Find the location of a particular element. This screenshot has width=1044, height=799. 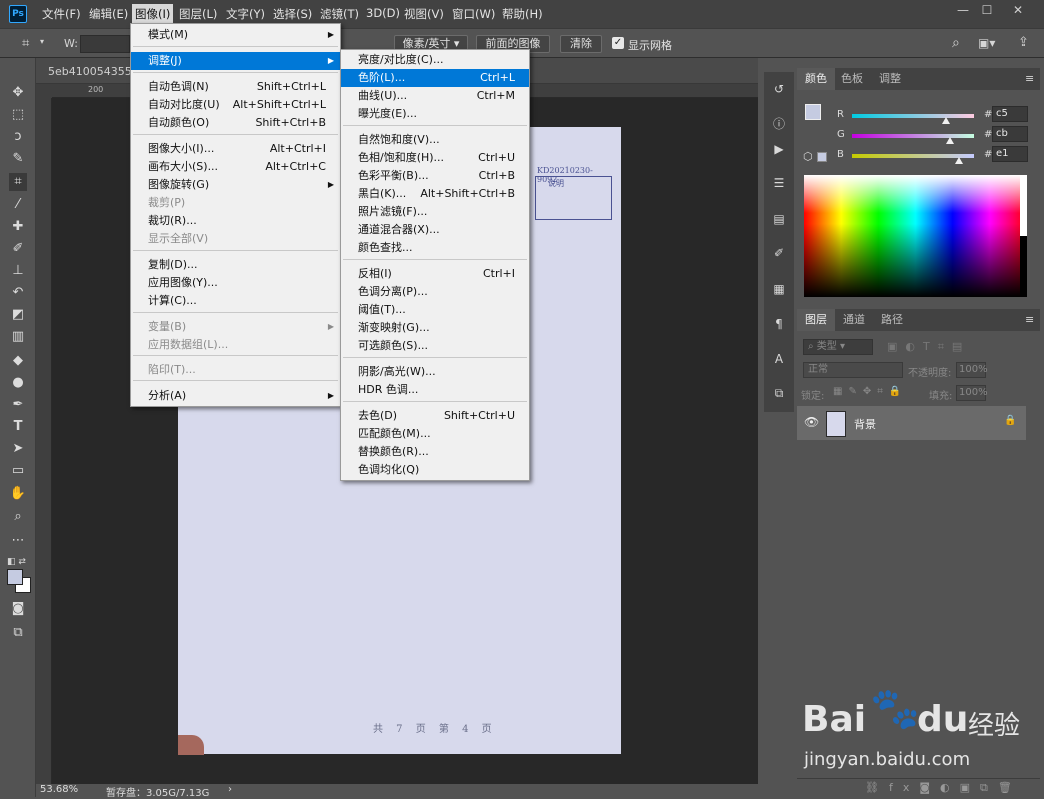

adjust-menu-item: 黑白(K)... Alt+Shift+Ctrl+B is located at coordinates (435, 194).